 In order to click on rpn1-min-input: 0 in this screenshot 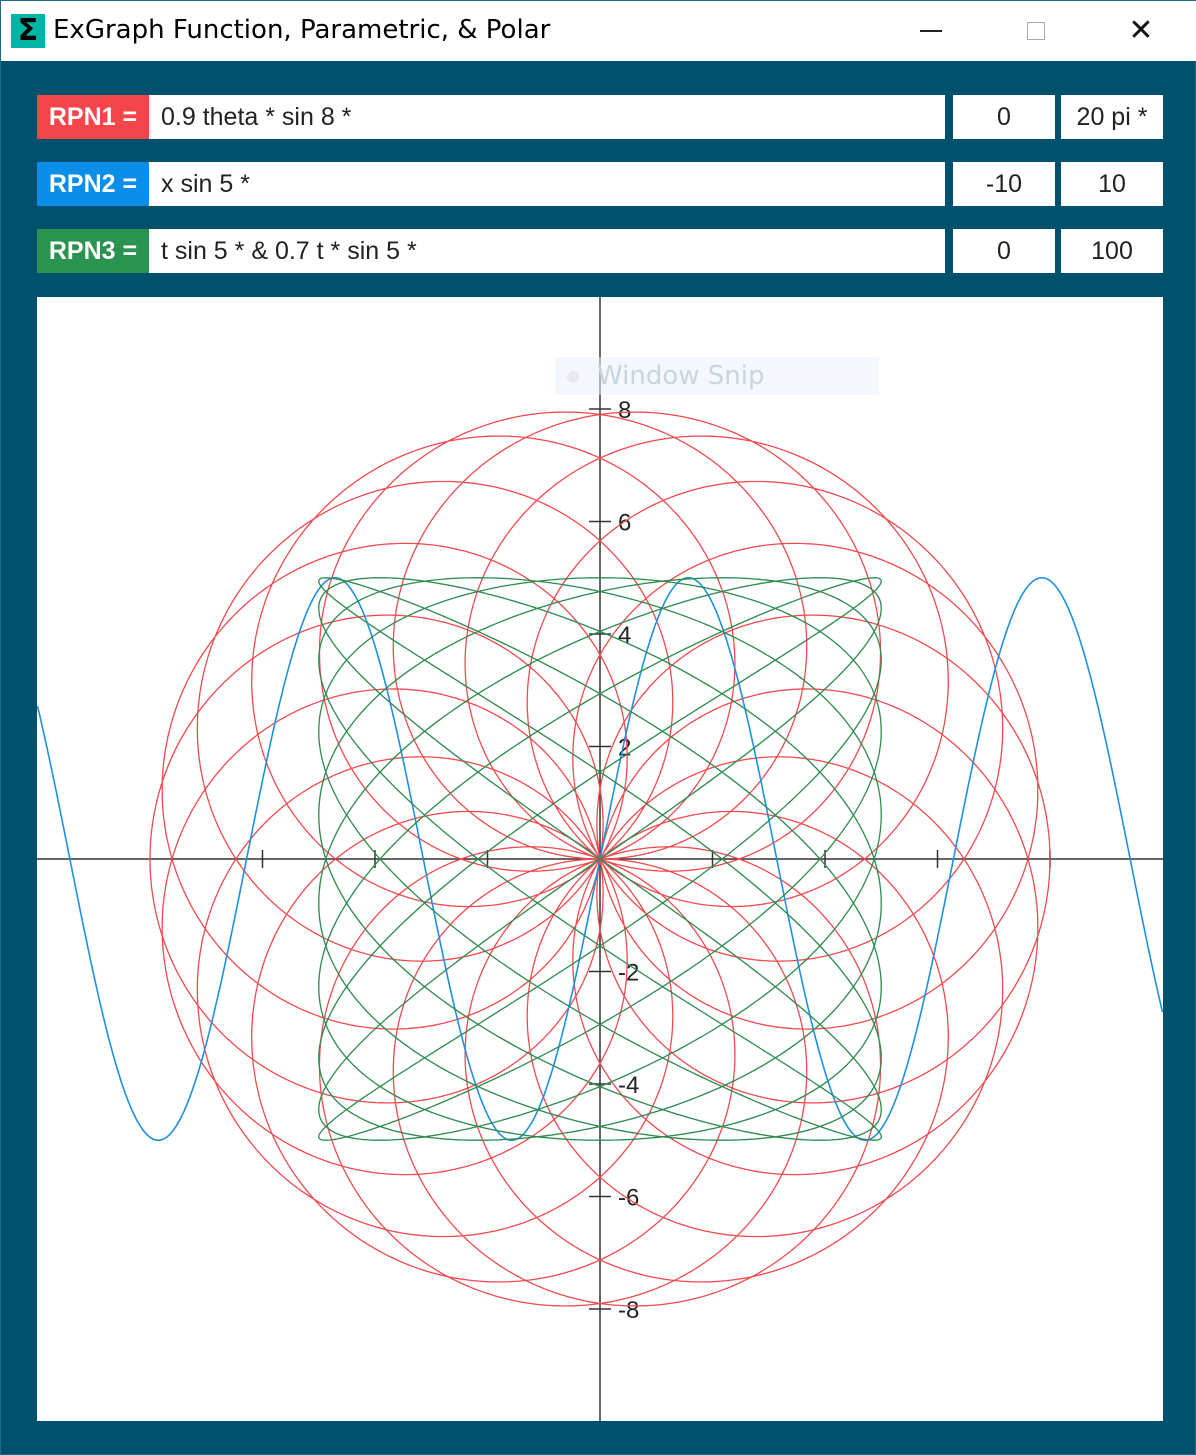, I will do `click(1004, 117)`.